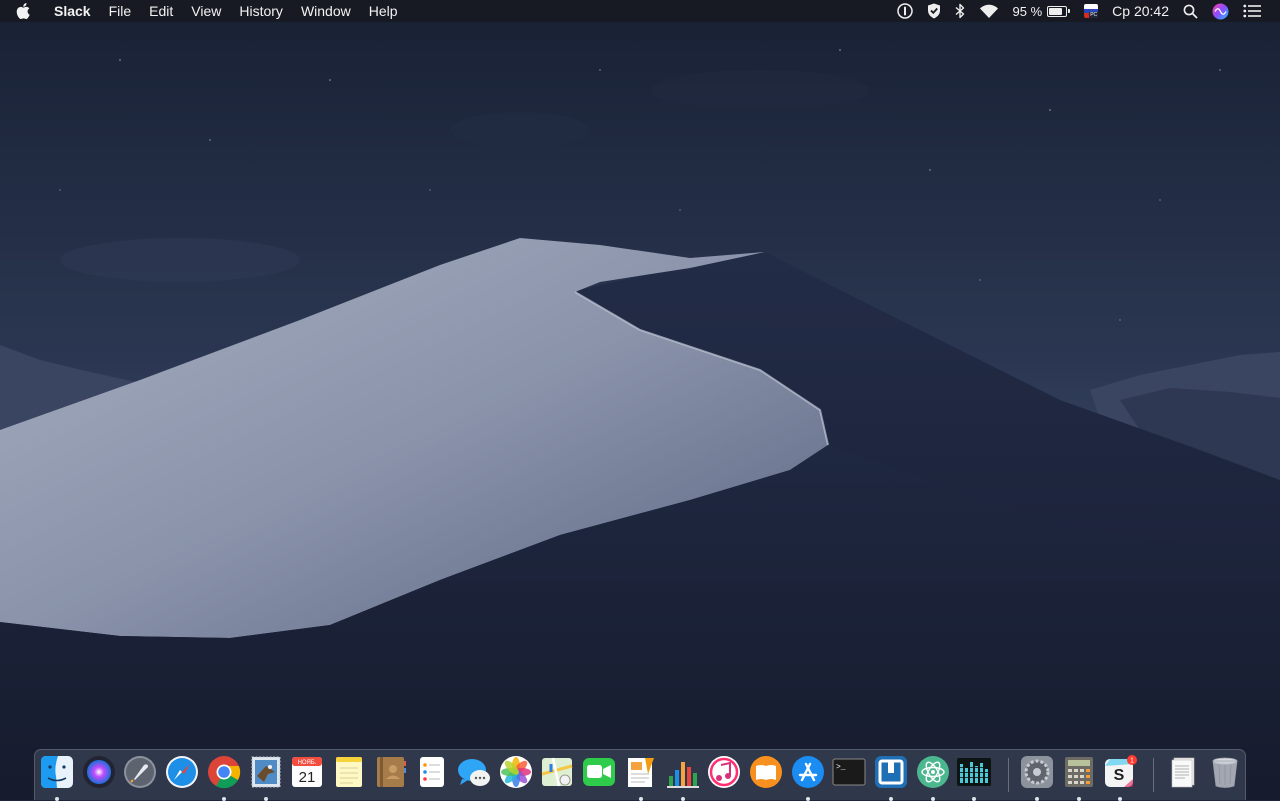  I want to click on battery-percent: 95 %, so click(1027, 11).